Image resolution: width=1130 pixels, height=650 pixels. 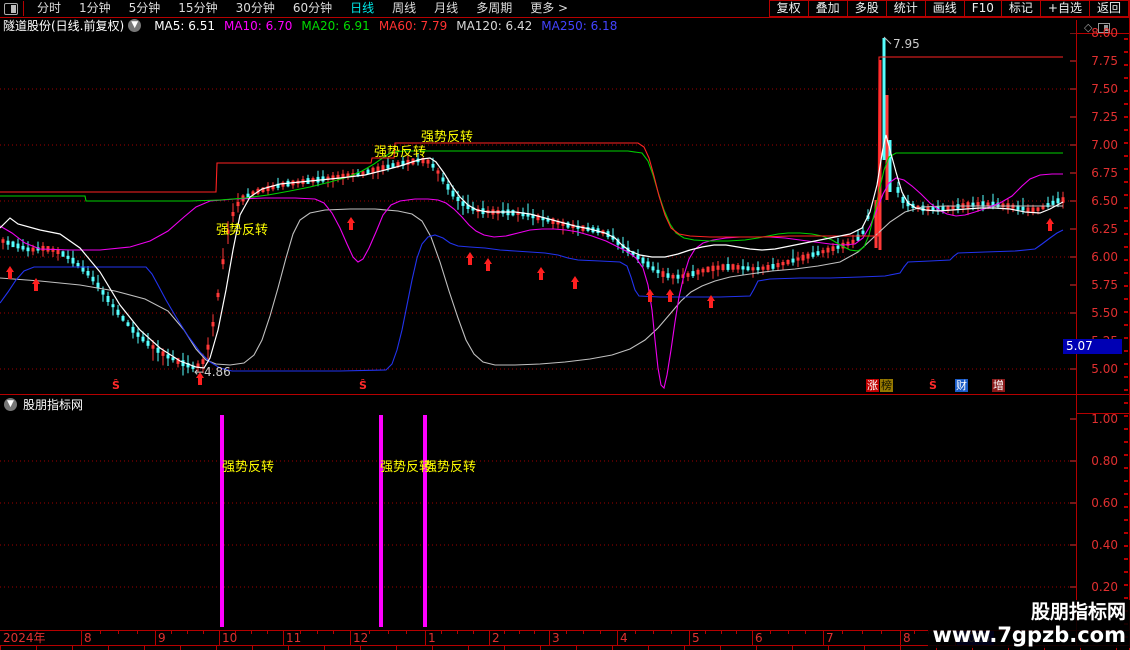 I want to click on event-marker-1: Ŝ, so click(x=363, y=385).